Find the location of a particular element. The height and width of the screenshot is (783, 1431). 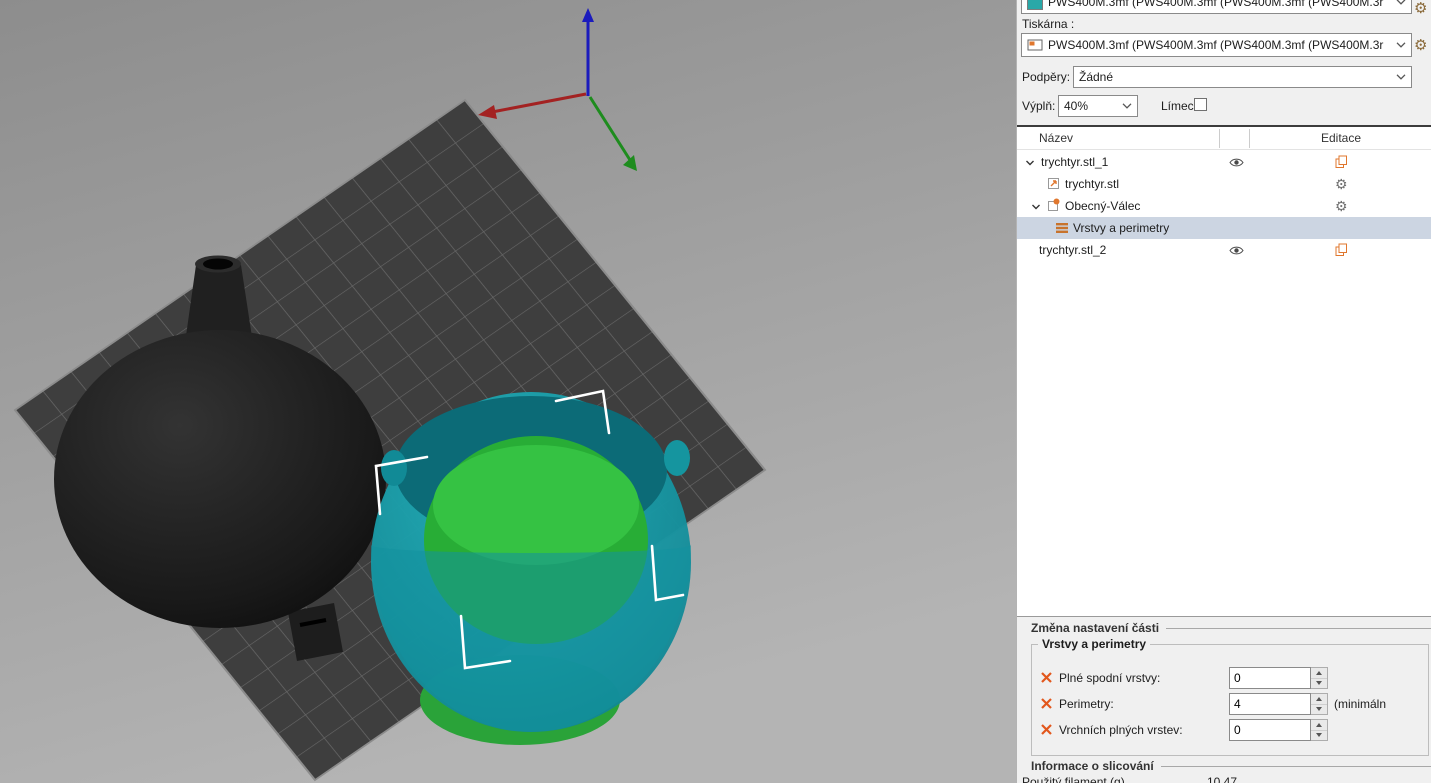

perimeters-spinner is located at coordinates (1278, 704).